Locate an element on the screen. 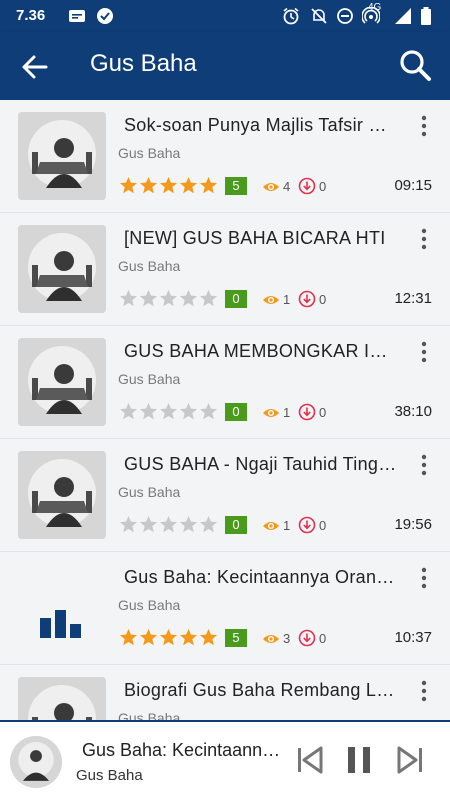 This screenshot has width=450, height=802. track-duration: 12:31 is located at coordinates (413, 298).